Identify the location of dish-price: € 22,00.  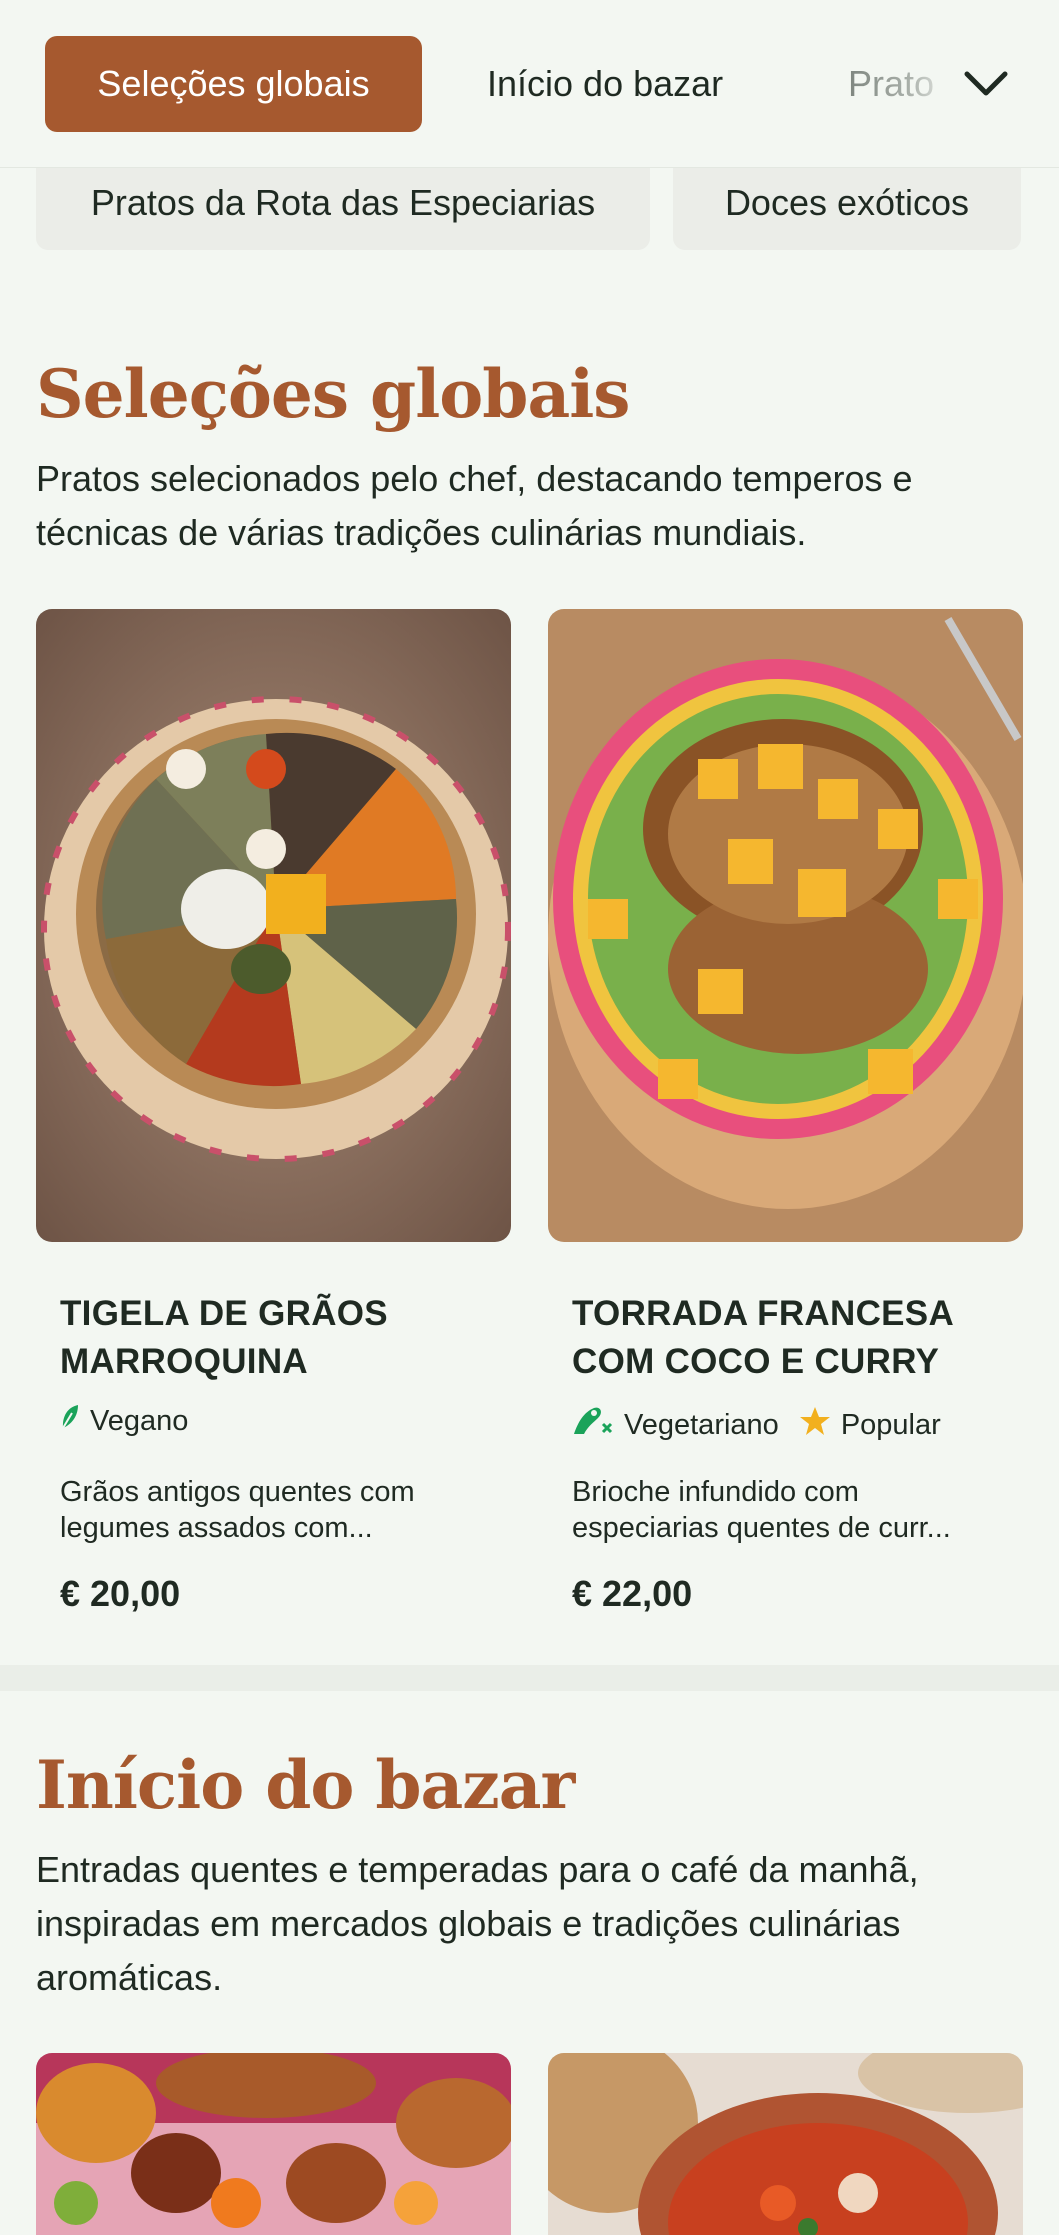
(632, 1593).